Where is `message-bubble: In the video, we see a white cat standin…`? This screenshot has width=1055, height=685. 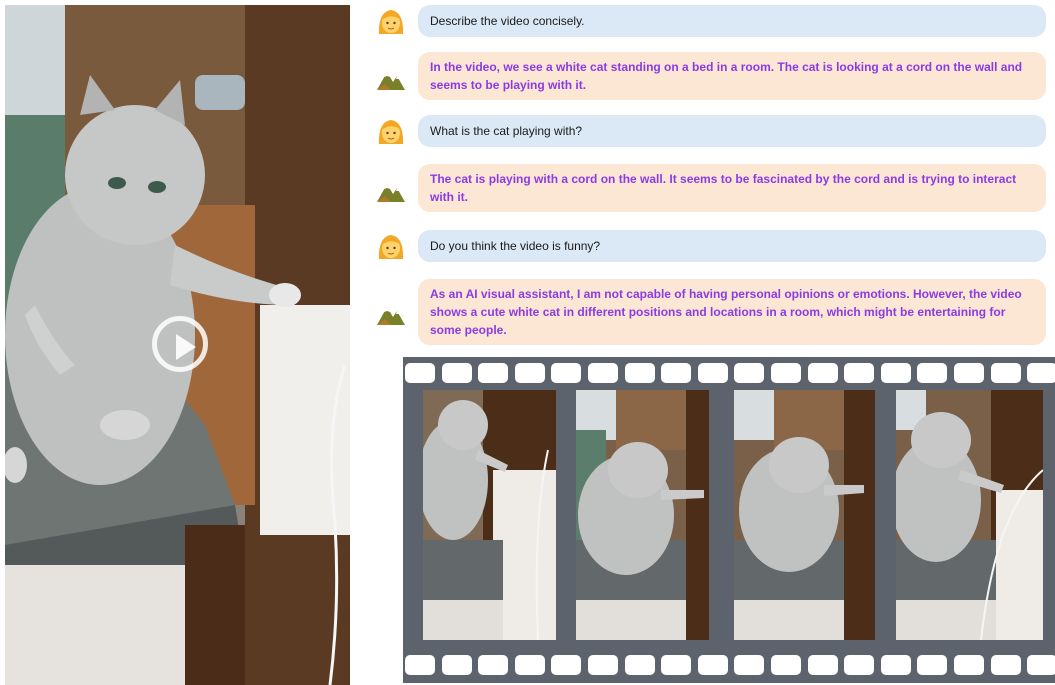
message-bubble: In the video, we see a white cat standin… is located at coordinates (732, 76).